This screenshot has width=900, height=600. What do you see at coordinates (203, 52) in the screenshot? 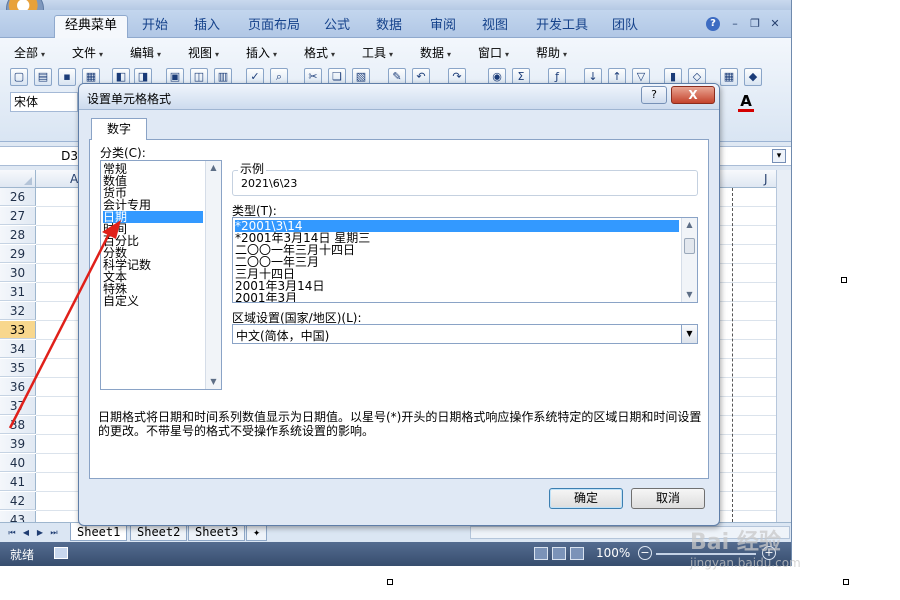
I see `menu-view: 视图 ▾` at bounding box center [203, 52].